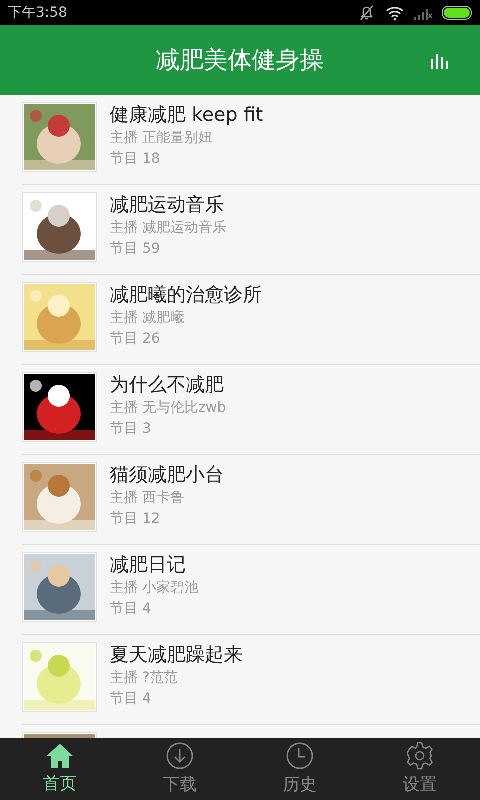  I want to click on program-title: 猫须减肥小台, so click(167, 475).